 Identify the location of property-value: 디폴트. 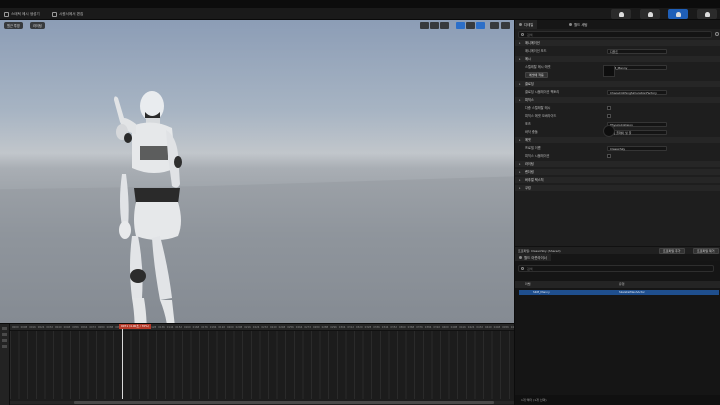
(637, 51).